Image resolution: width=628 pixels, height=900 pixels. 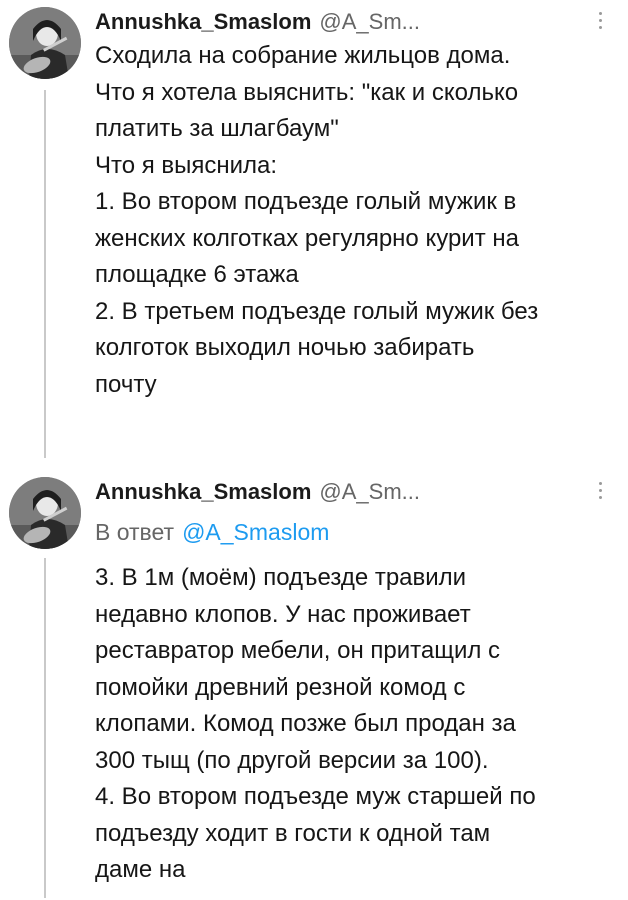 I want to click on tweet-text-line: колготок выходил ночью забирать, so click(x=285, y=347).